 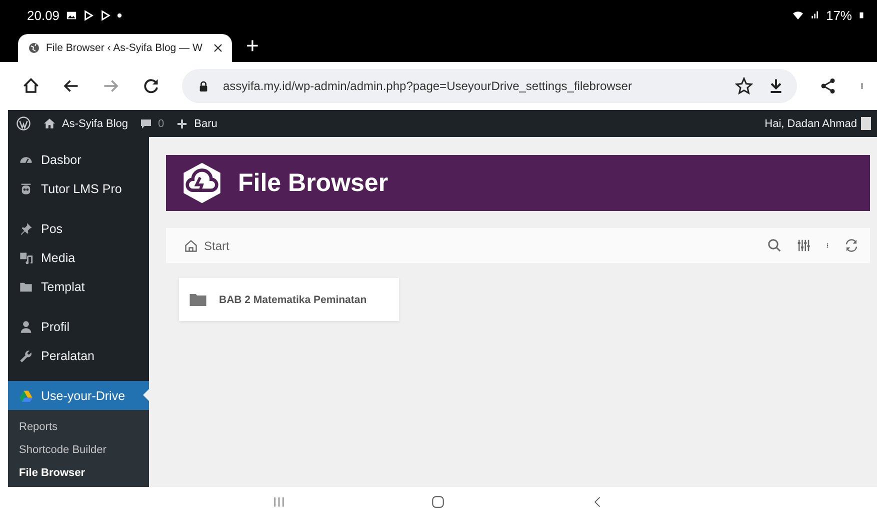 What do you see at coordinates (78, 327) in the screenshot?
I see `sidebar-menu-item: Profil` at bounding box center [78, 327].